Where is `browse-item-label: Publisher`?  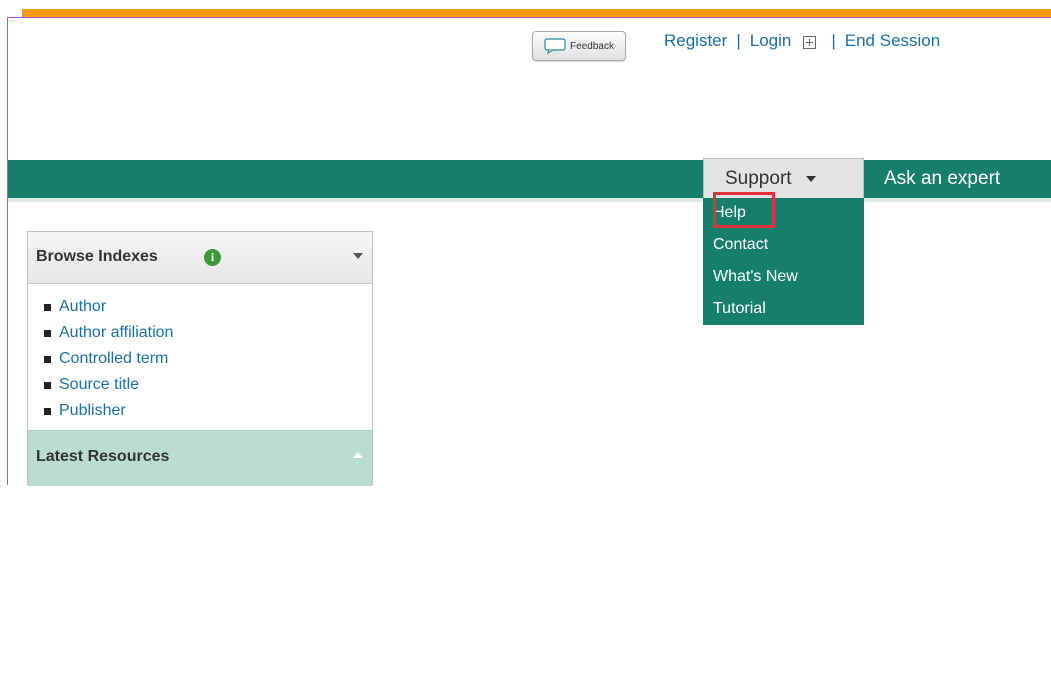
browse-item-label: Publisher is located at coordinates (92, 410).